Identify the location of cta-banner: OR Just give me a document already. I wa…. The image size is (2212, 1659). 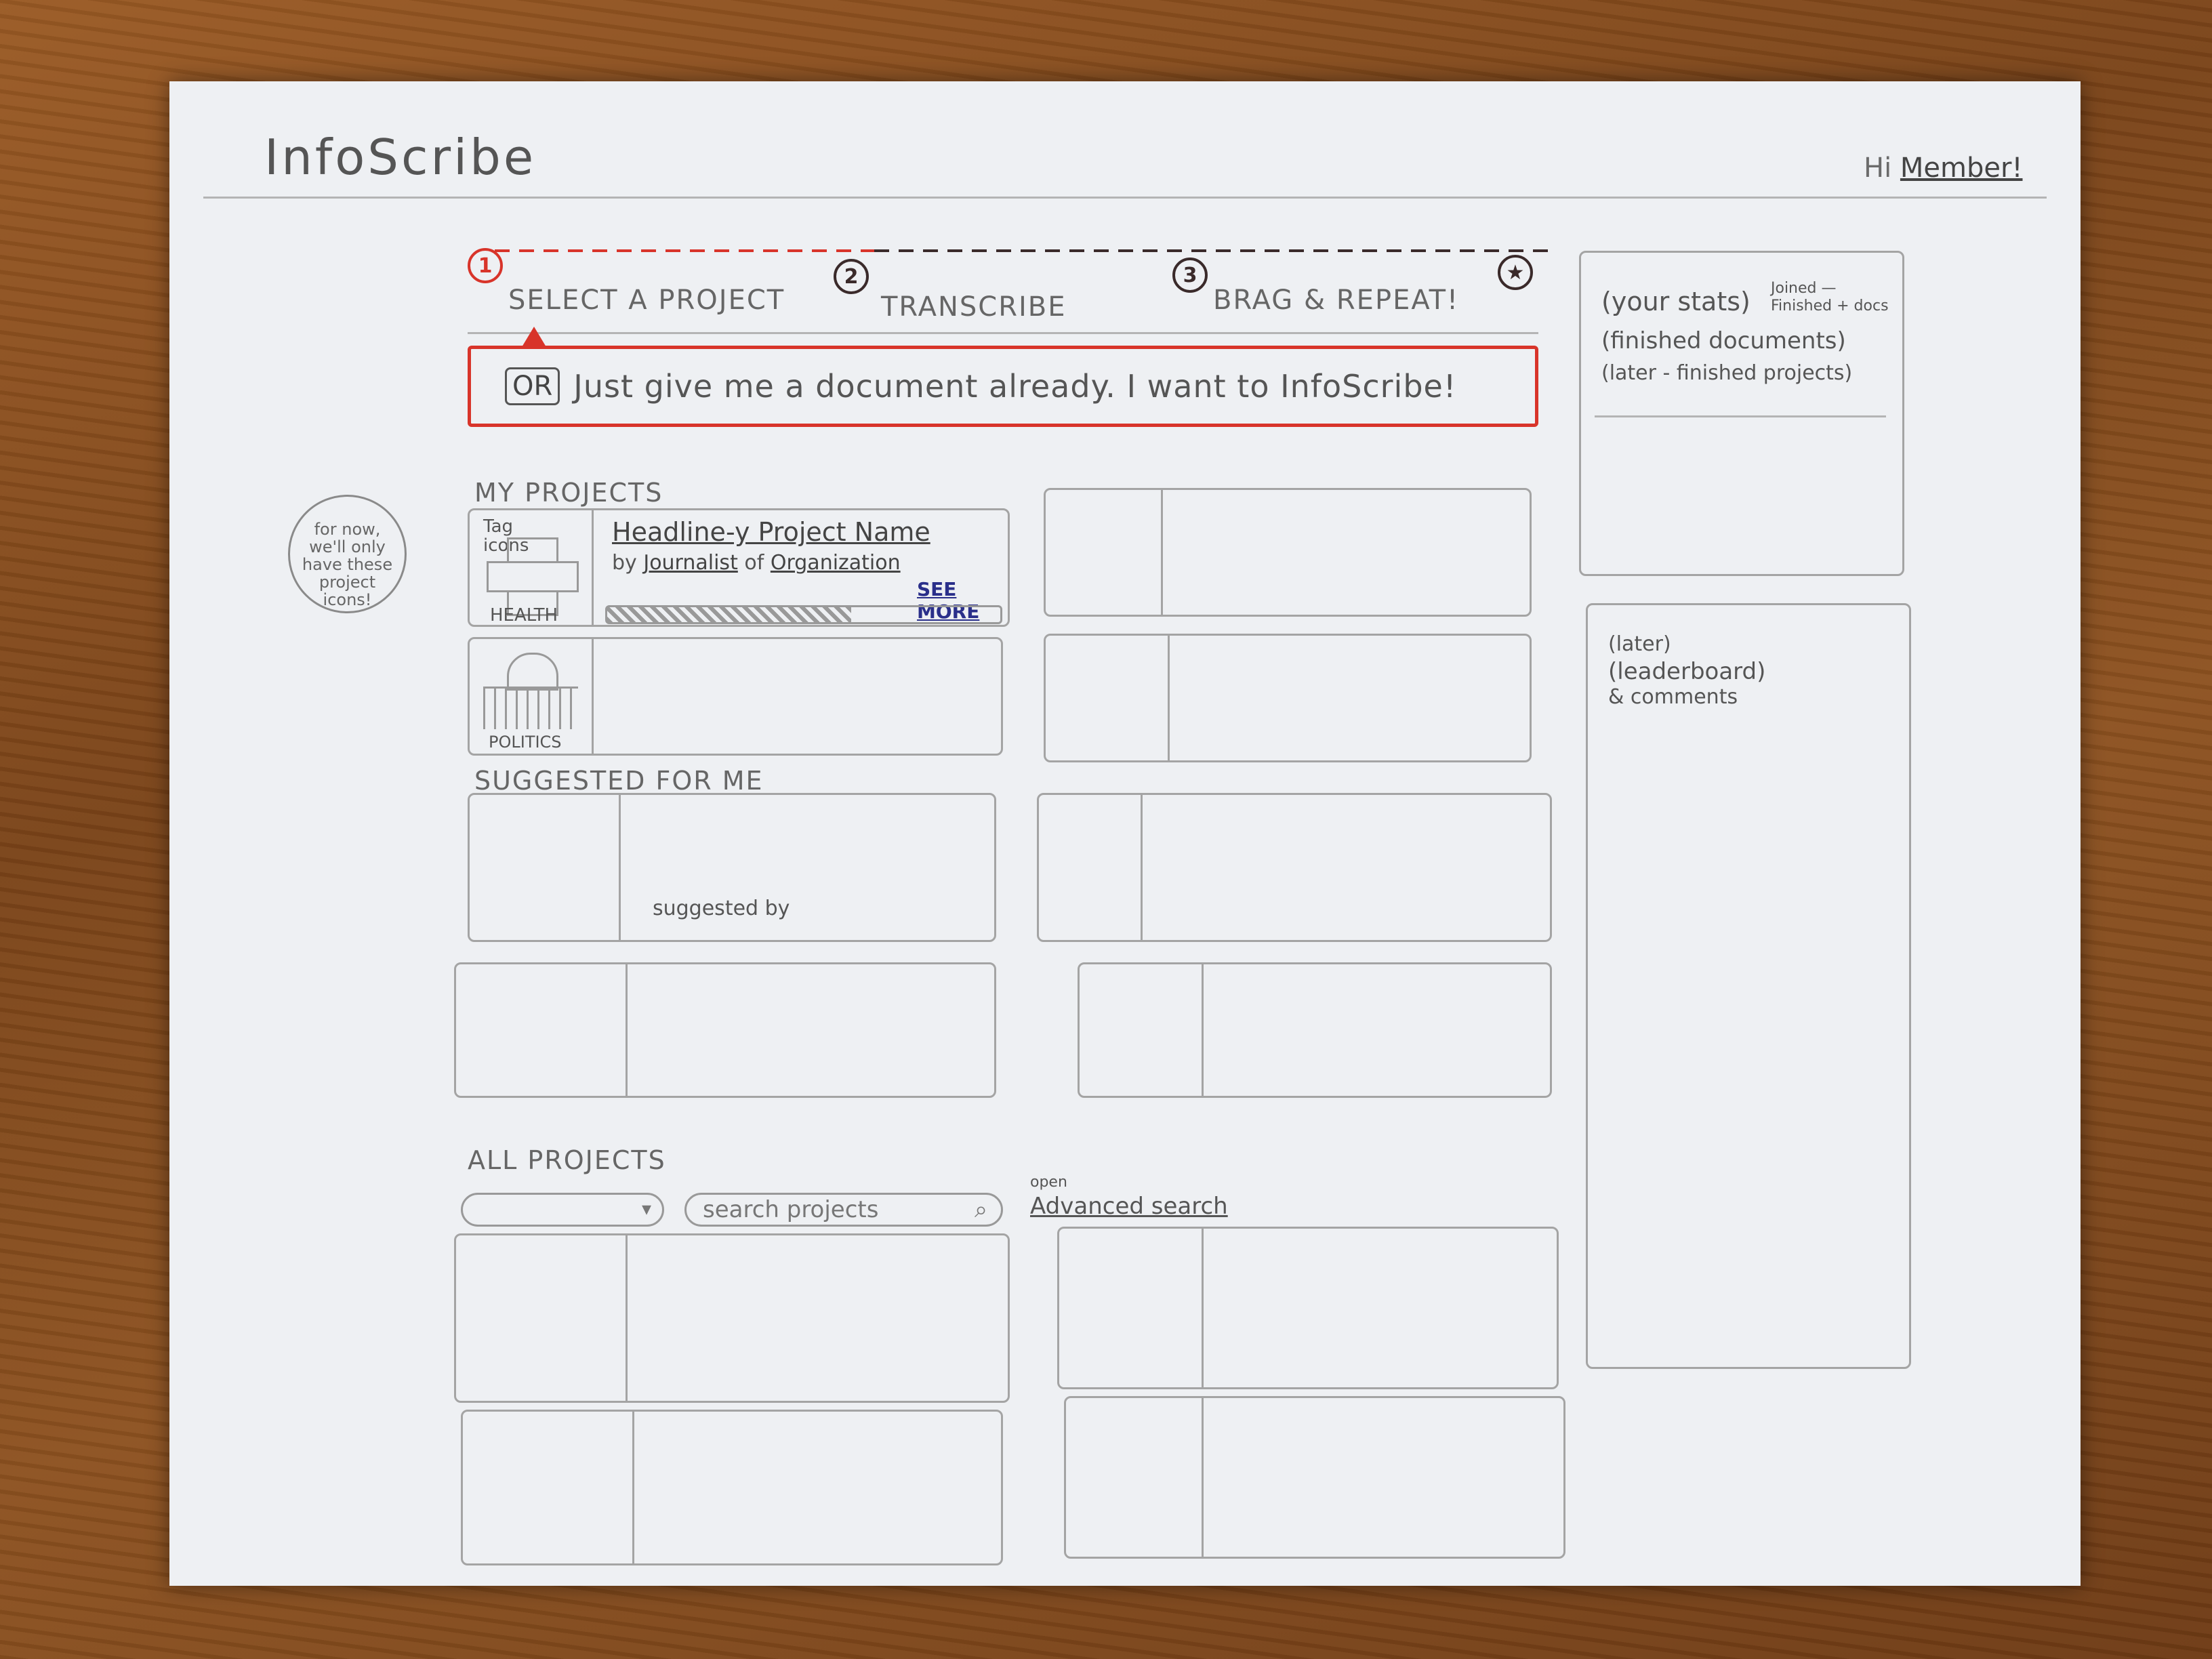
(1003, 386).